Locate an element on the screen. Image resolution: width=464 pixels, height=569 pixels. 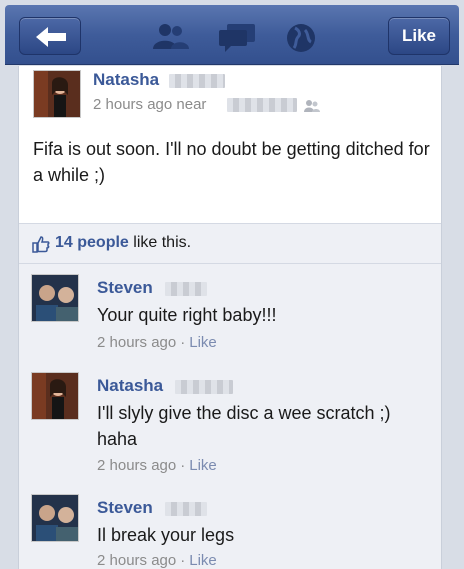
globe-icon is located at coordinates (301, 38).